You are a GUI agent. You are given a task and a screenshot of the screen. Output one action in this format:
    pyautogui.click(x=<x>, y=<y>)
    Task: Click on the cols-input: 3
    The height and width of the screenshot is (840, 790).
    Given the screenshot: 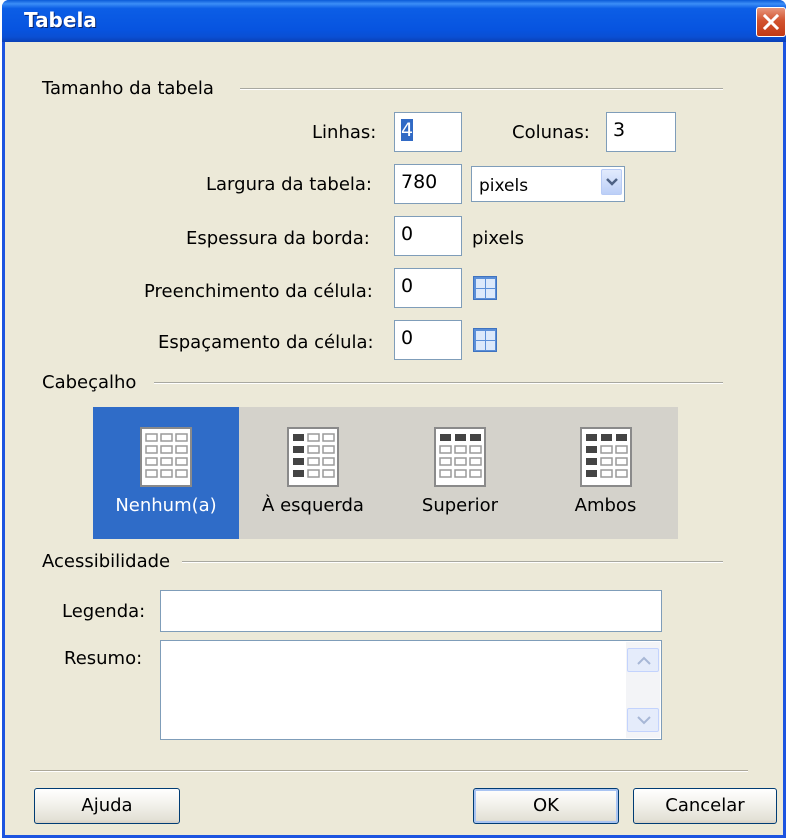 What is the action you would take?
    pyautogui.click(x=641, y=132)
    